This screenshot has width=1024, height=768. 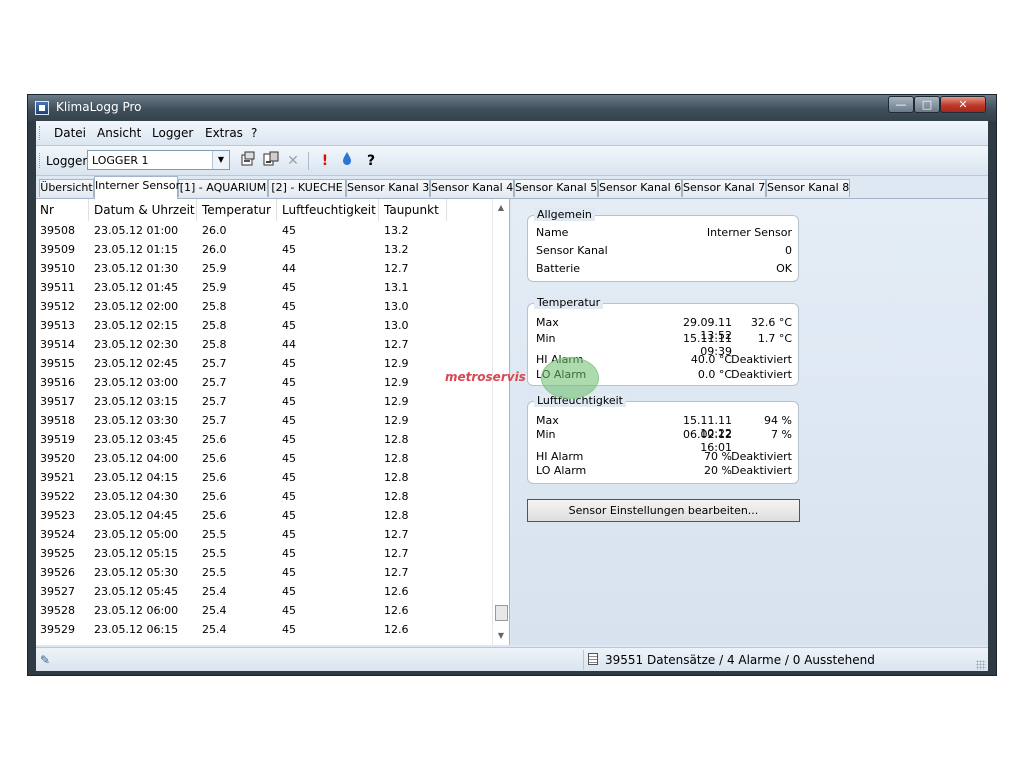 I want to click on cell-nr: 39513, so click(x=57, y=325).